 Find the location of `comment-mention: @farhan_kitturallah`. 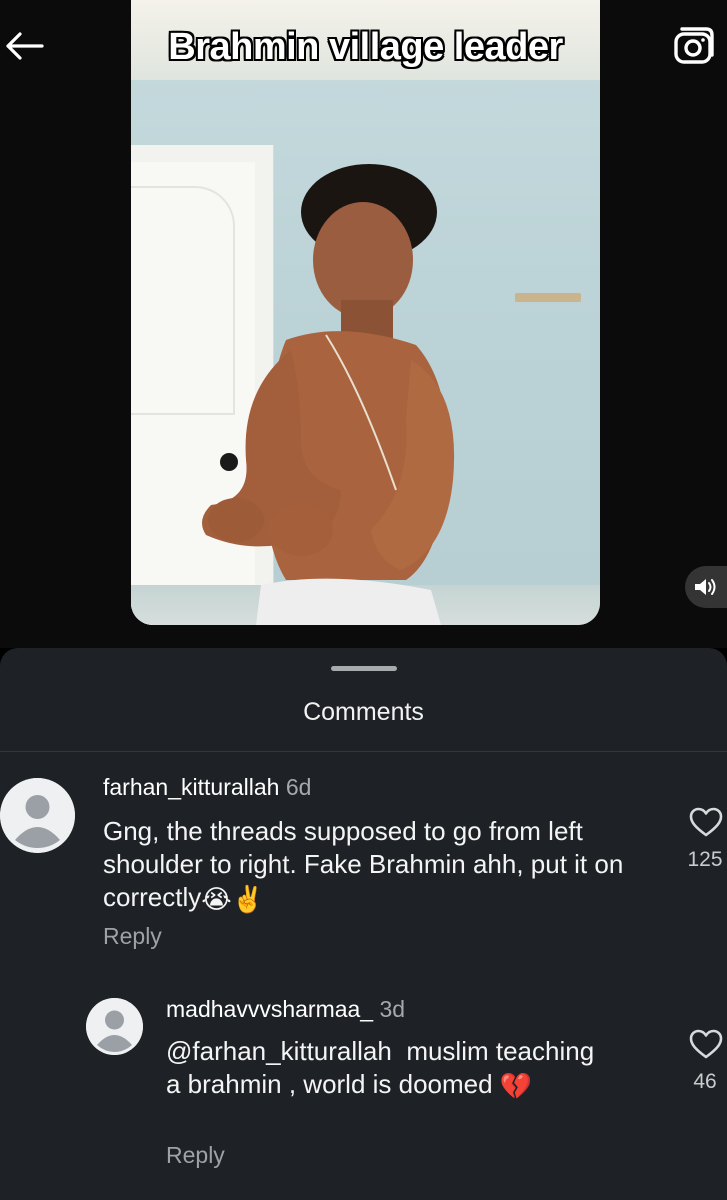

comment-mention: @farhan_kitturallah is located at coordinates (279, 1051).